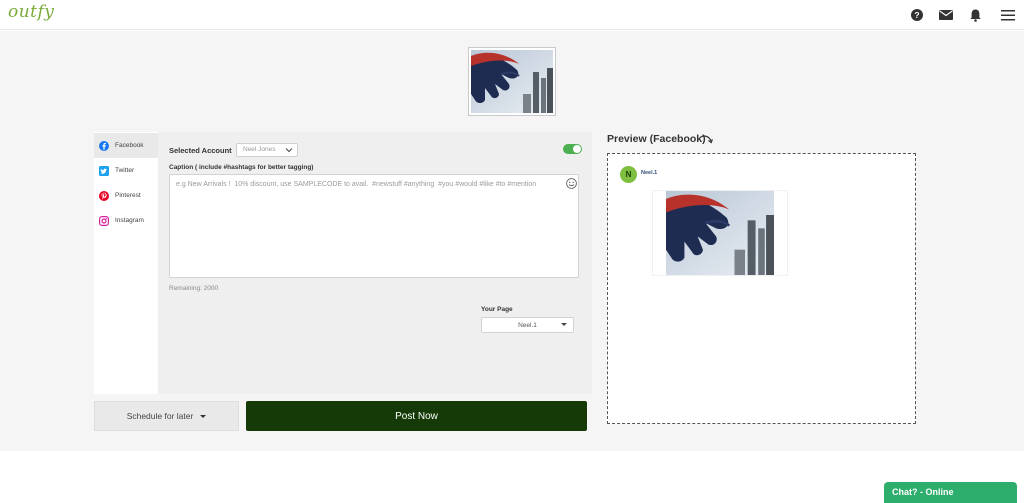 The image size is (1024, 503). Describe the element at coordinates (31, 12) in the screenshot. I see `outfy-logo: outfy` at that location.